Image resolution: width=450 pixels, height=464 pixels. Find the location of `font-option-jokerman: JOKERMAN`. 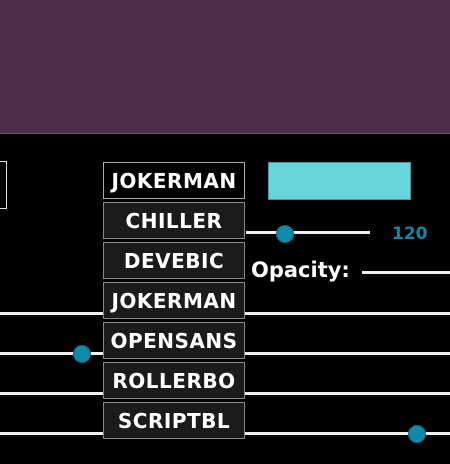

font-option-jokerman: JOKERMAN is located at coordinates (174, 300).